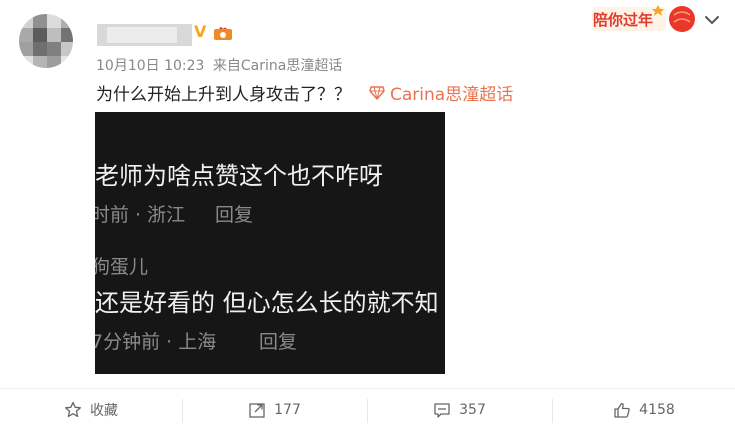  I want to click on chevron-down-icon, so click(712, 20).